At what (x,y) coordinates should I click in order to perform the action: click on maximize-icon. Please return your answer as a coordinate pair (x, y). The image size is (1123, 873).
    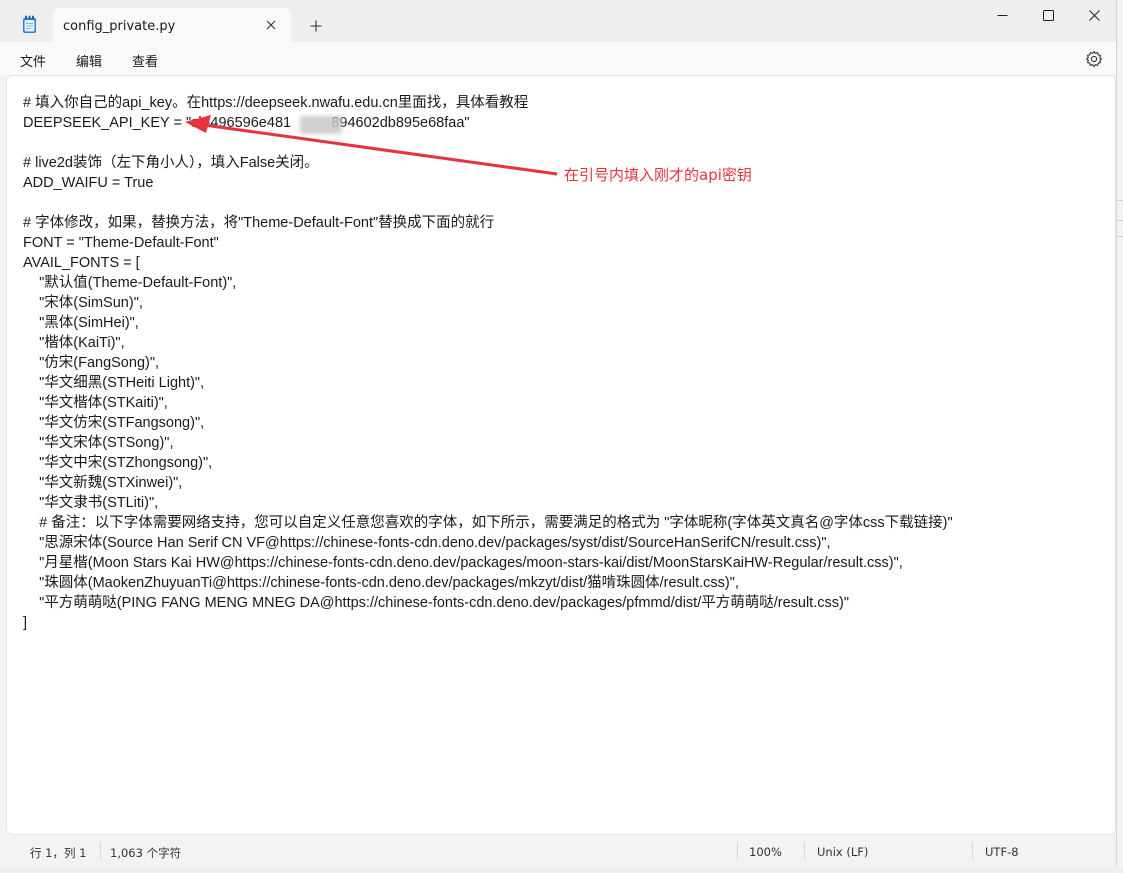
    Looking at the image, I should click on (1048, 15).